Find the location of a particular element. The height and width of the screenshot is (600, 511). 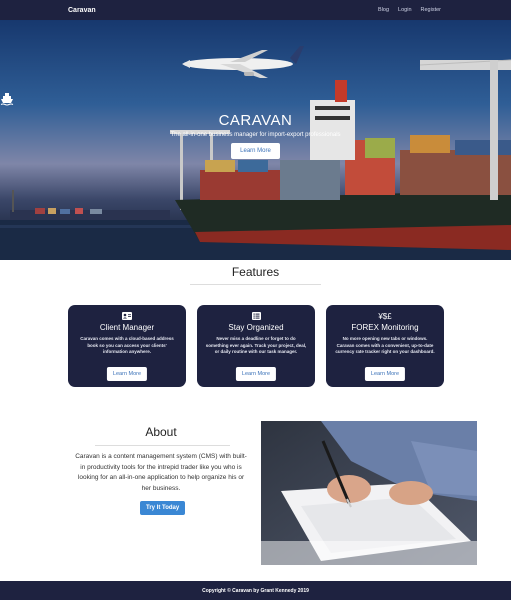

nav-links: Blog Login Register is located at coordinates (409, 10).